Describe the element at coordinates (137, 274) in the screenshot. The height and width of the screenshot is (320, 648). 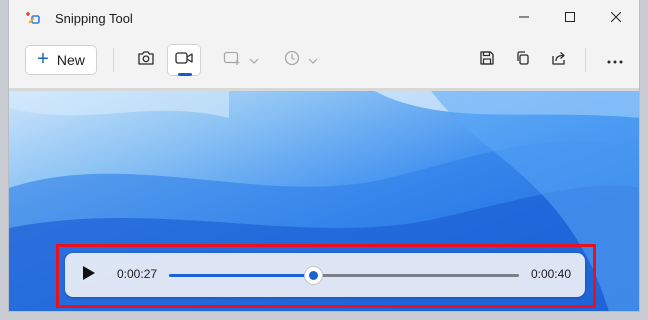
I see `current-time: 0:00:27` at that location.